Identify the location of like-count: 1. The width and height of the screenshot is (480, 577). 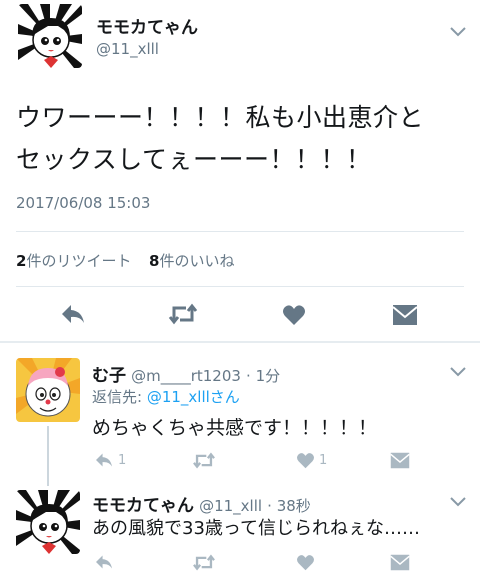
(323, 460).